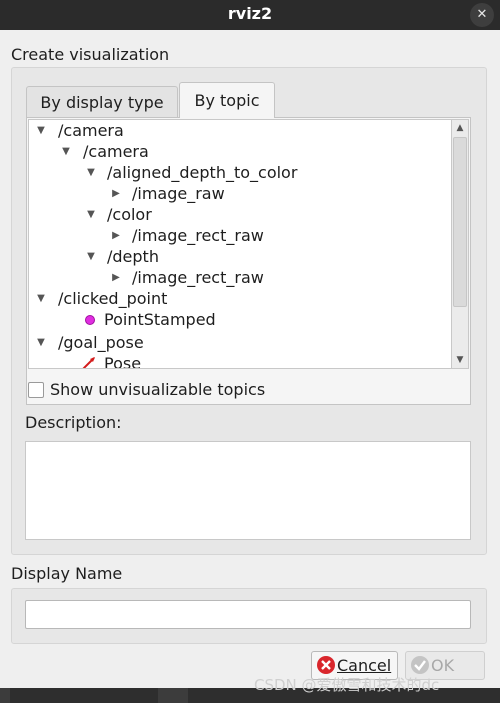 Image resolution: width=500 pixels, height=703 pixels. Describe the element at coordinates (102, 102) in the screenshot. I see `tab-by-display-type: By display type` at that location.